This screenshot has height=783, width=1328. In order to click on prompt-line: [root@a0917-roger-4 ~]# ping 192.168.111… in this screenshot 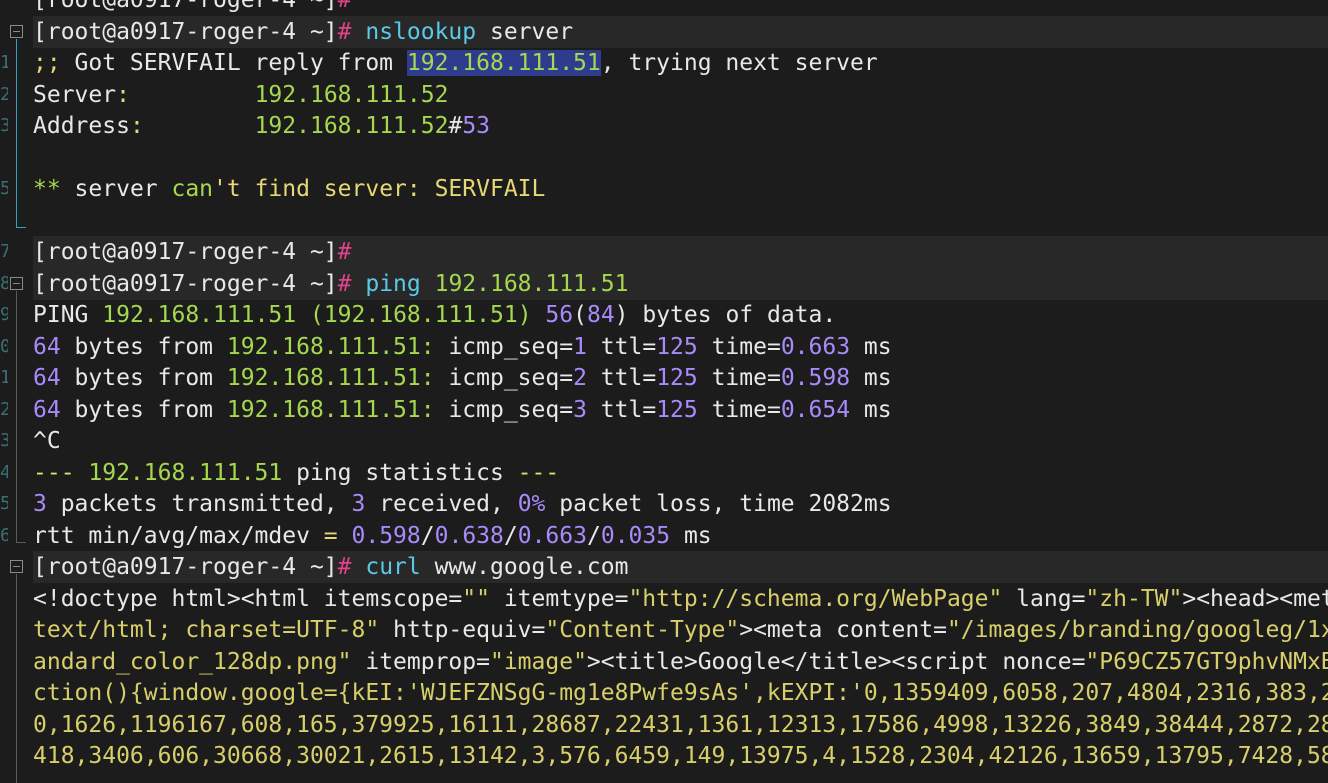, I will do `click(680, 283)`.